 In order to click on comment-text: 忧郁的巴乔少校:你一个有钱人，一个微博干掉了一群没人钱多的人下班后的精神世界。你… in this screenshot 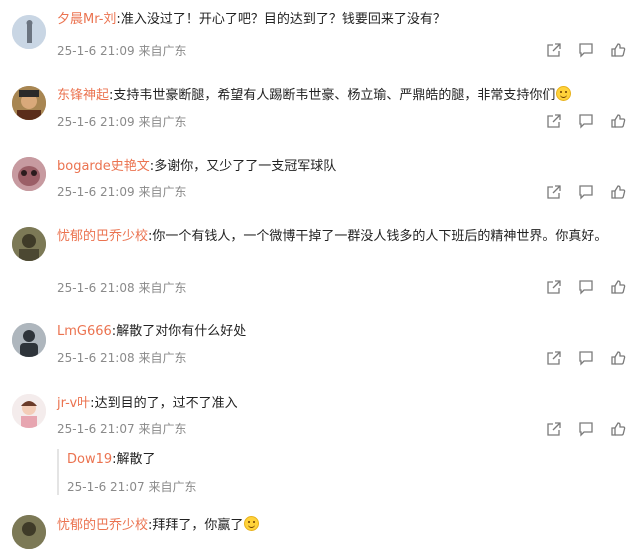, I will do `click(332, 236)`.